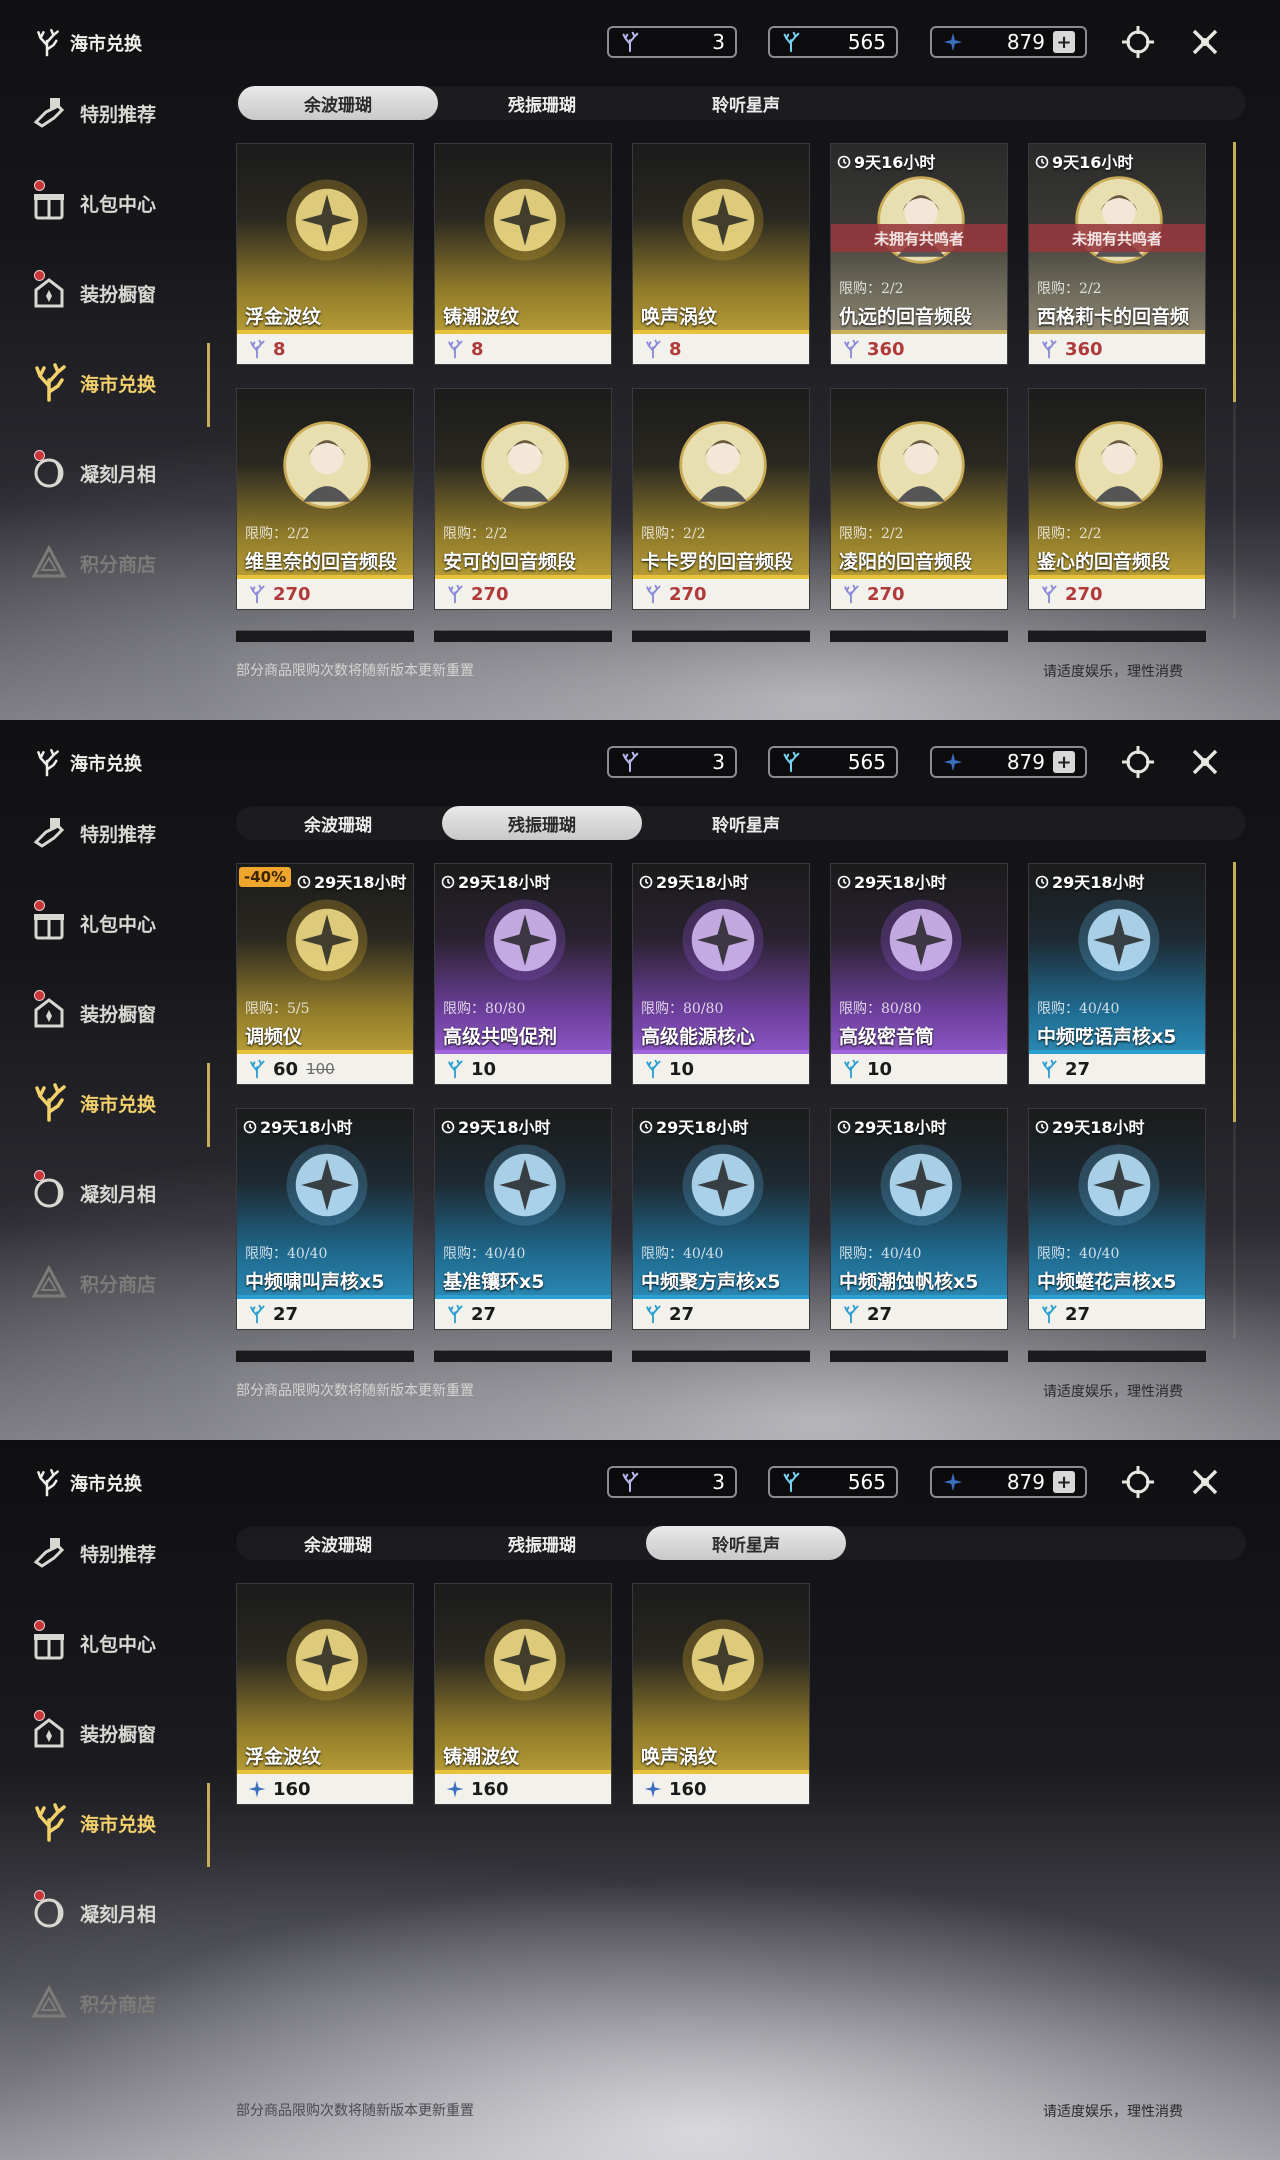 The image size is (1280, 2160). What do you see at coordinates (510, 562) in the screenshot?
I see `item-name: 安可的回音频段` at bounding box center [510, 562].